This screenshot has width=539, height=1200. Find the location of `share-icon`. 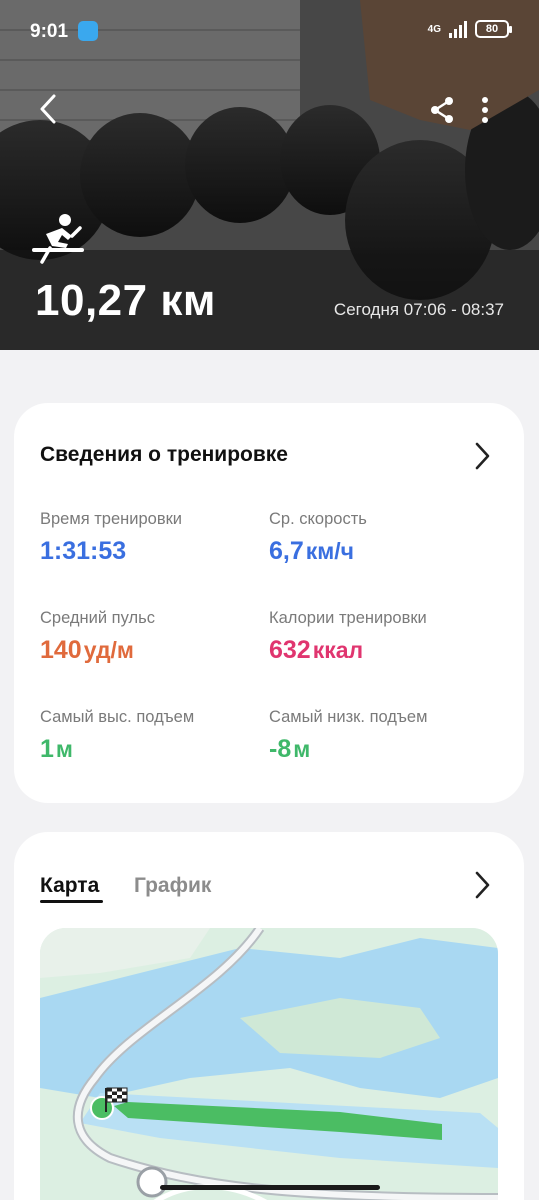

share-icon is located at coordinates (442, 110).